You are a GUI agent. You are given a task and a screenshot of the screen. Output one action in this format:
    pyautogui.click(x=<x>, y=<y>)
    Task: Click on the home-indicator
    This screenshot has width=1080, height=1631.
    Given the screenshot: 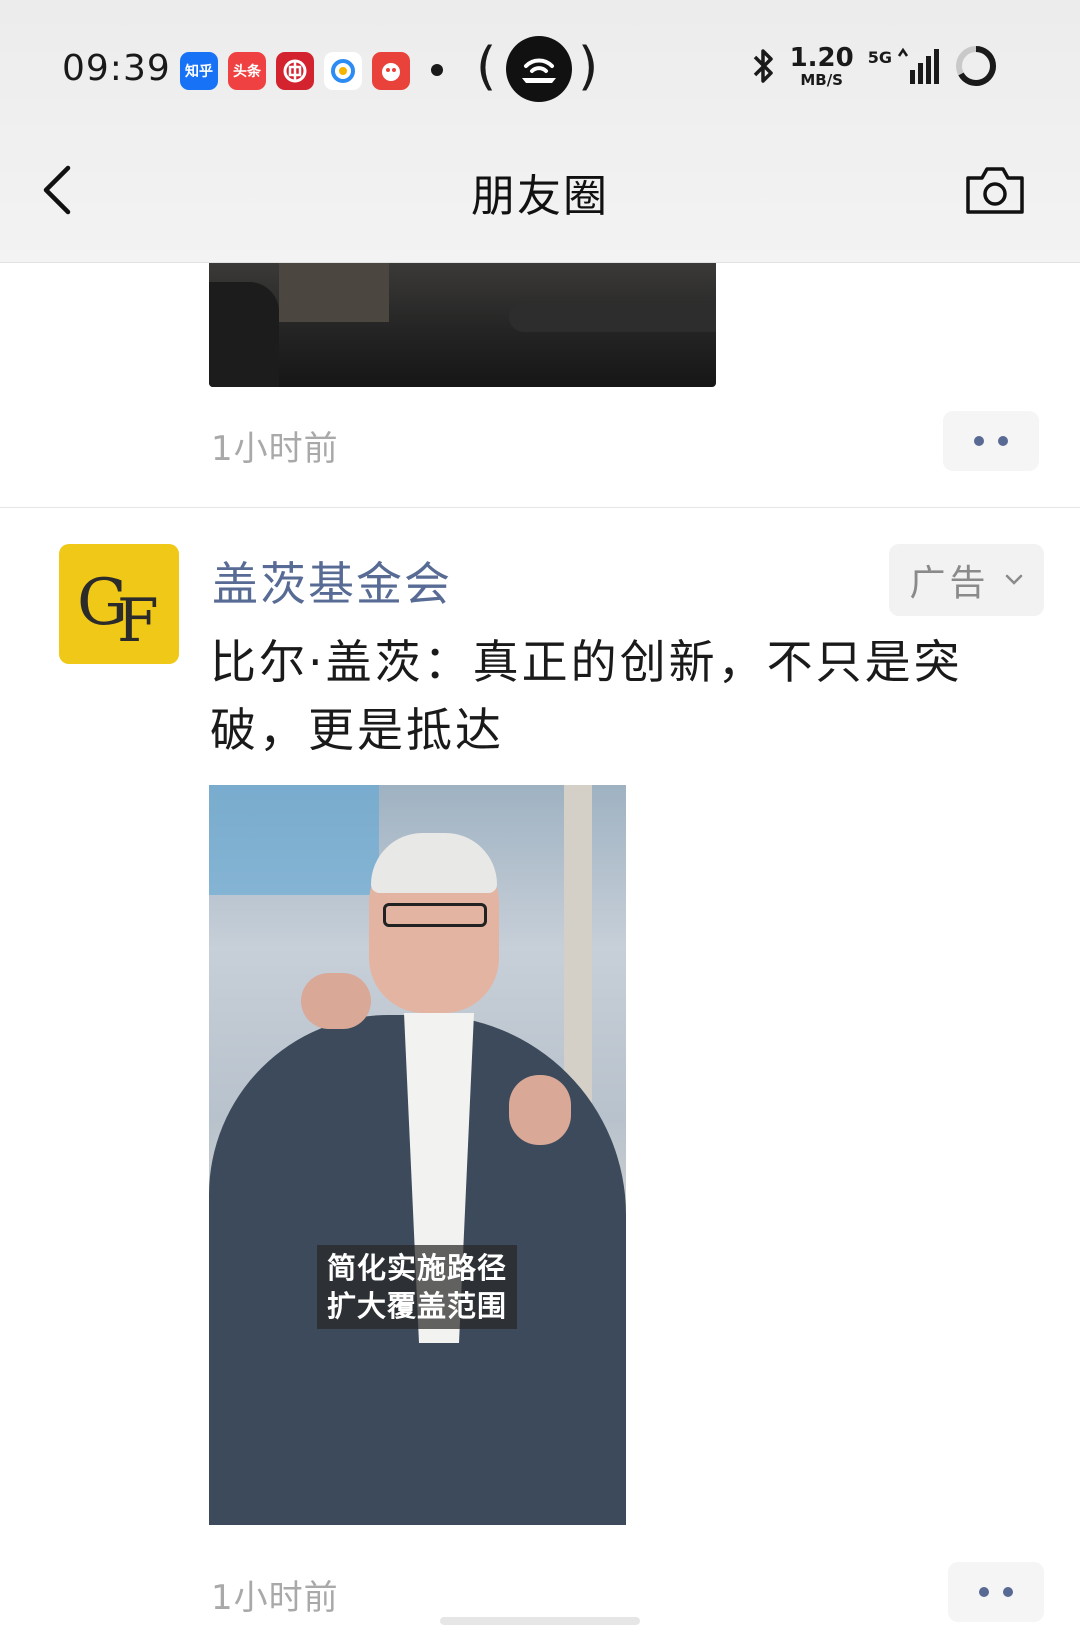 What is the action you would take?
    pyautogui.click(x=540, y=1621)
    